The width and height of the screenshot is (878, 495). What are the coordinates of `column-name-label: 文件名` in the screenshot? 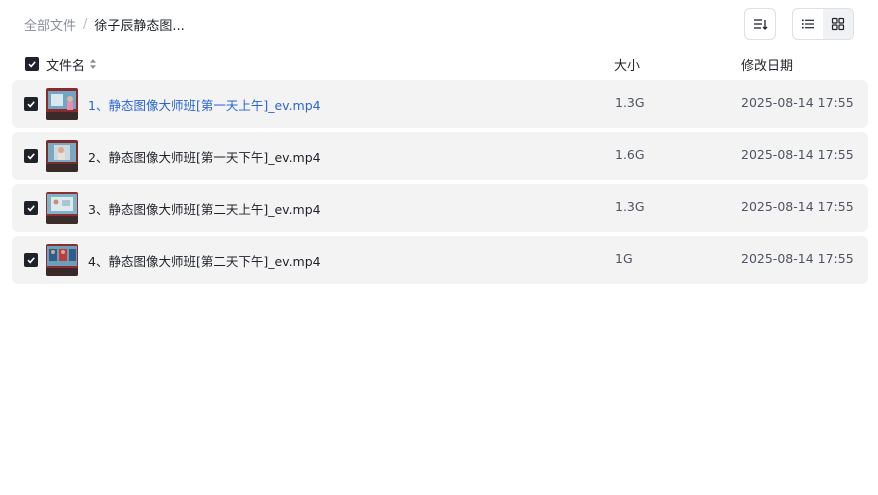 It's located at (66, 66).